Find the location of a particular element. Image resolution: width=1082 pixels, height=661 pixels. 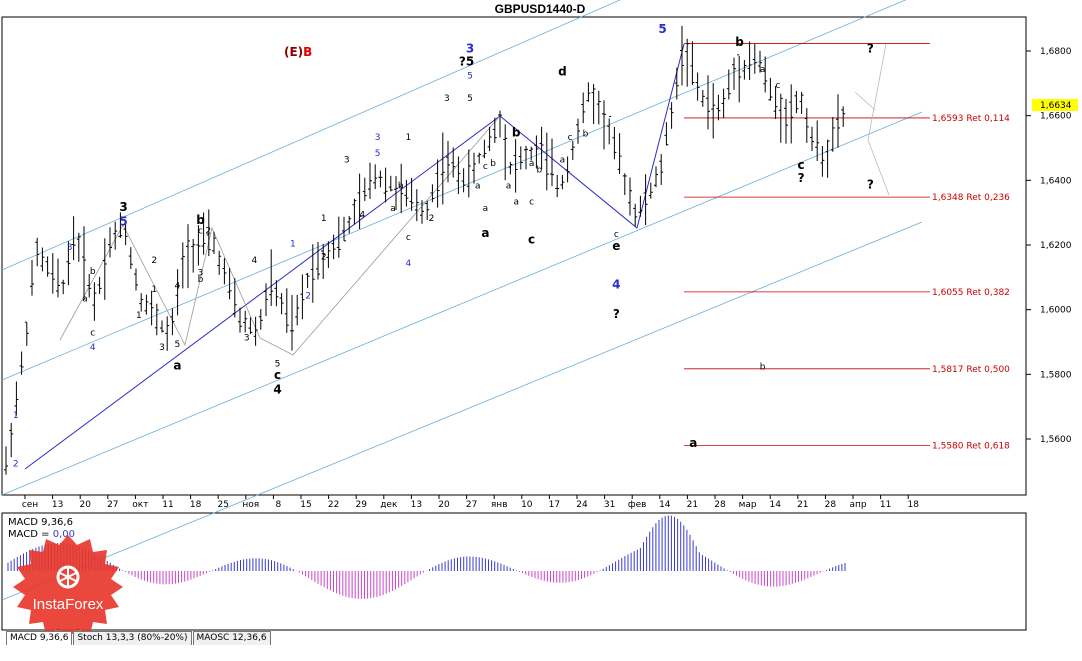

x-tick-label: 31 is located at coordinates (609, 505).